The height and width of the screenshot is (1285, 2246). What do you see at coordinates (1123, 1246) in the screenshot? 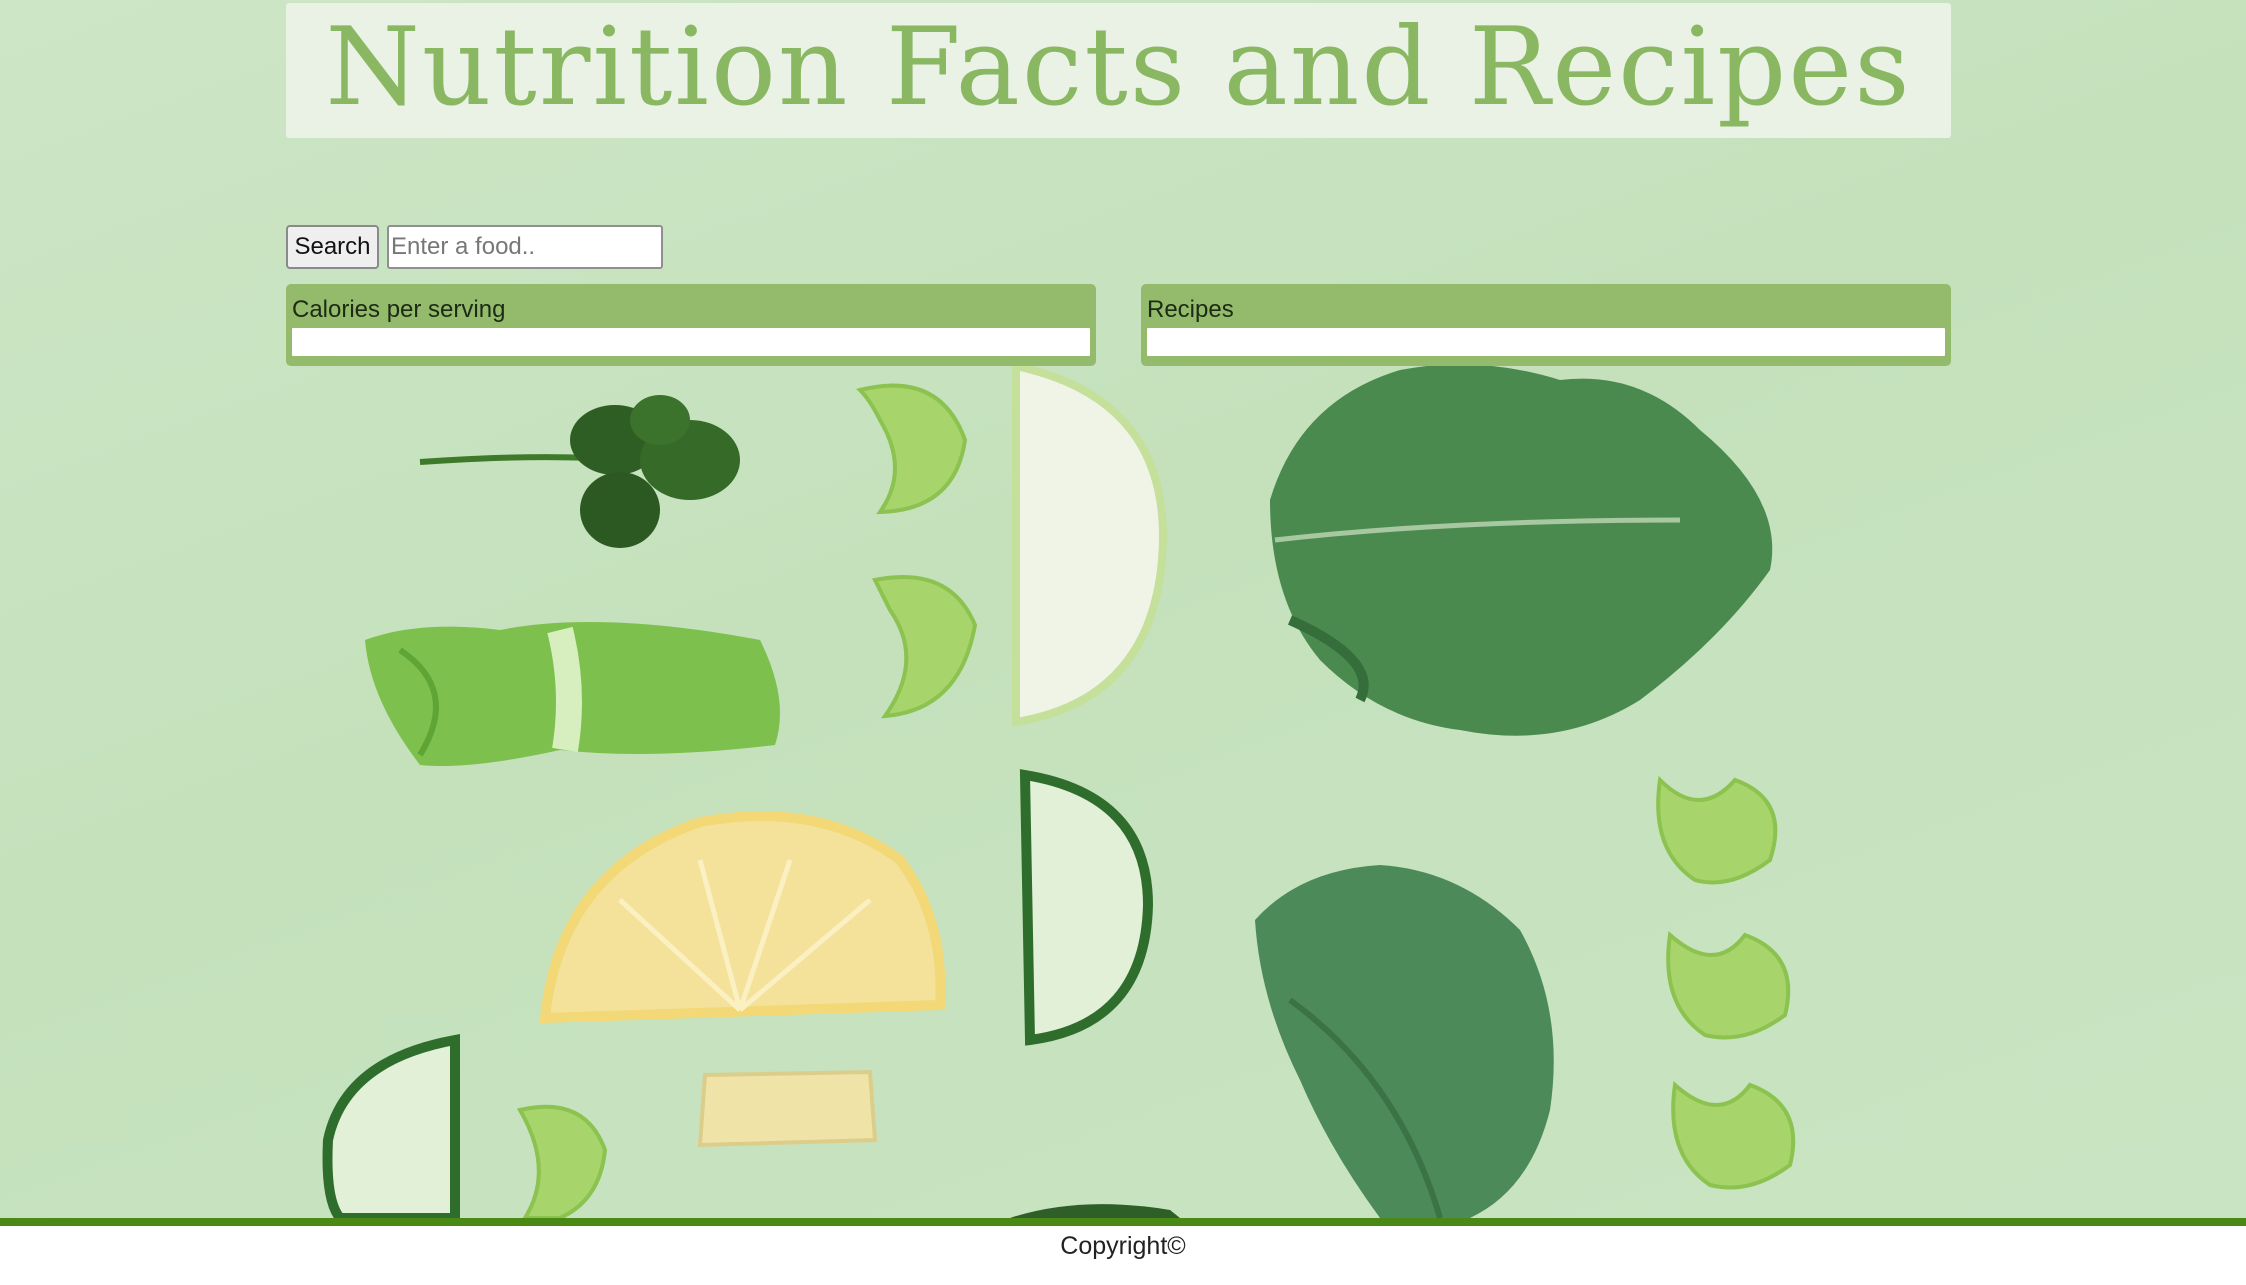
I see `copyright-text: Copyright©` at bounding box center [1123, 1246].